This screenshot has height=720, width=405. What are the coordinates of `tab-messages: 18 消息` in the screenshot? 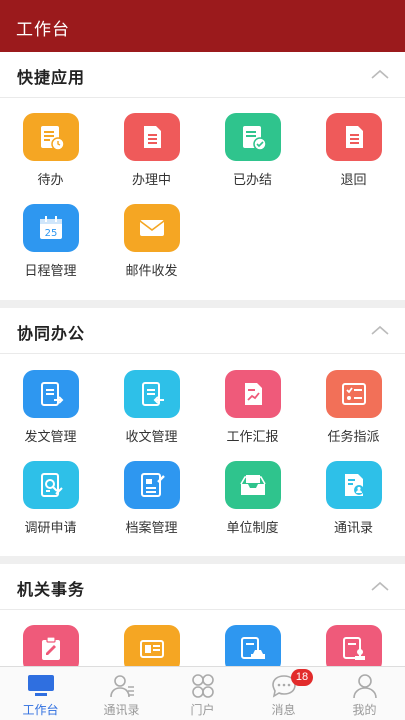 It's located at (283, 693).